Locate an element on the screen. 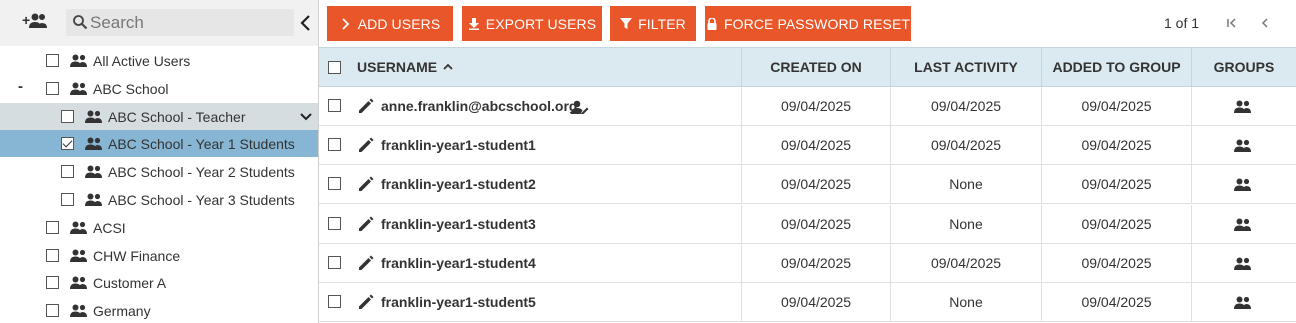 The width and height of the screenshot is (1296, 323). username-cell: franklin-year1-student4 is located at coordinates (458, 262).